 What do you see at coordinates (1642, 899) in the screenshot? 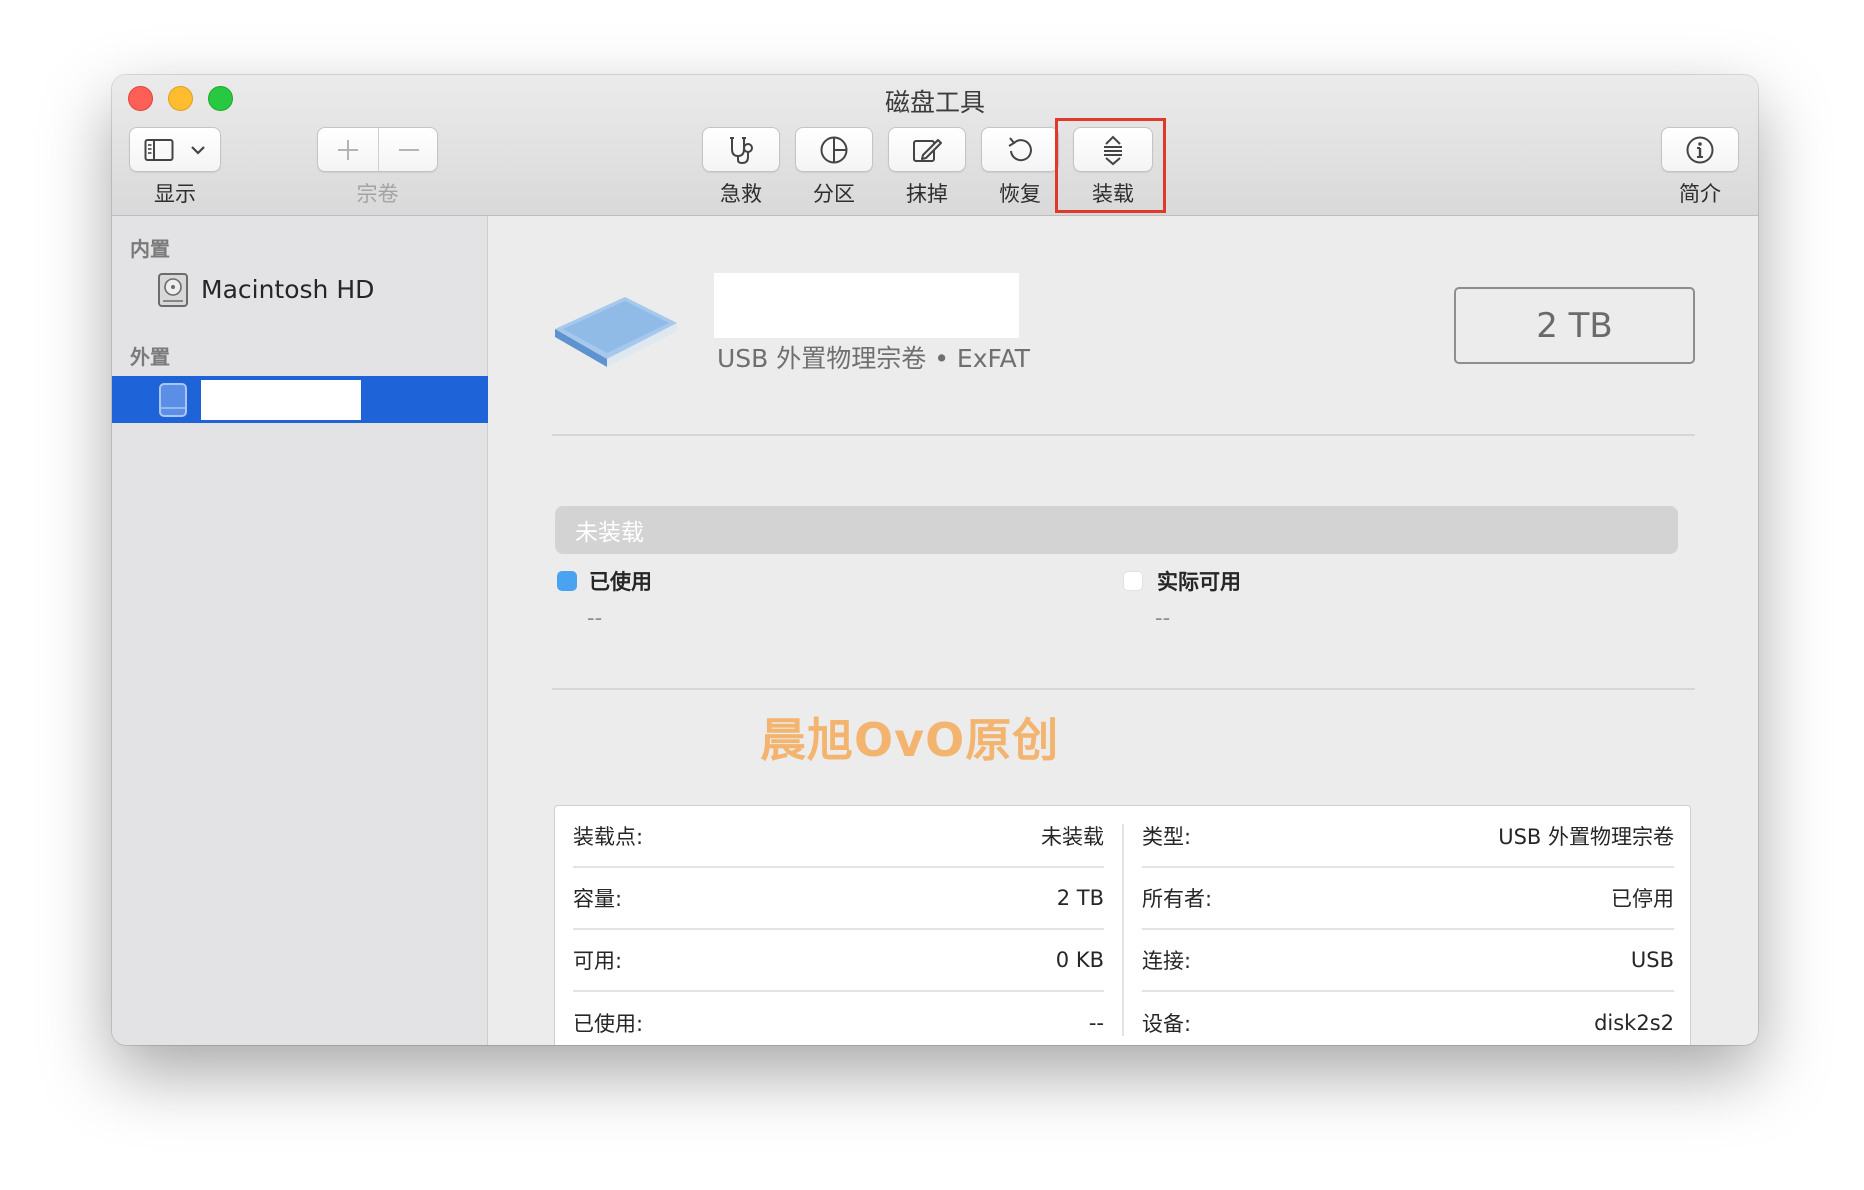
I see `info-value: 已停用` at bounding box center [1642, 899].